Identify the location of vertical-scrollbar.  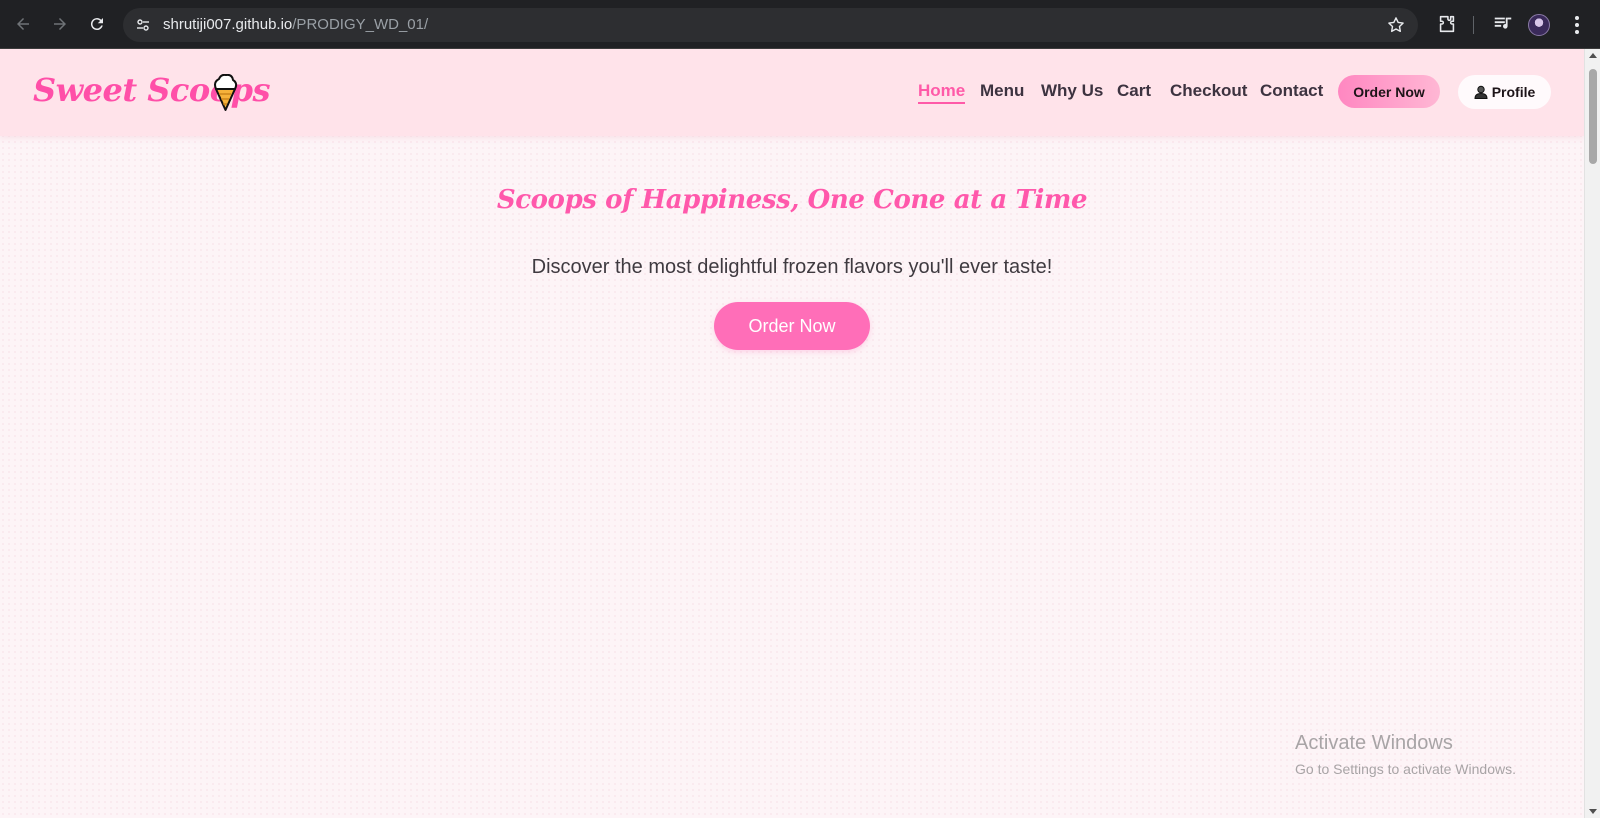
(1592, 433).